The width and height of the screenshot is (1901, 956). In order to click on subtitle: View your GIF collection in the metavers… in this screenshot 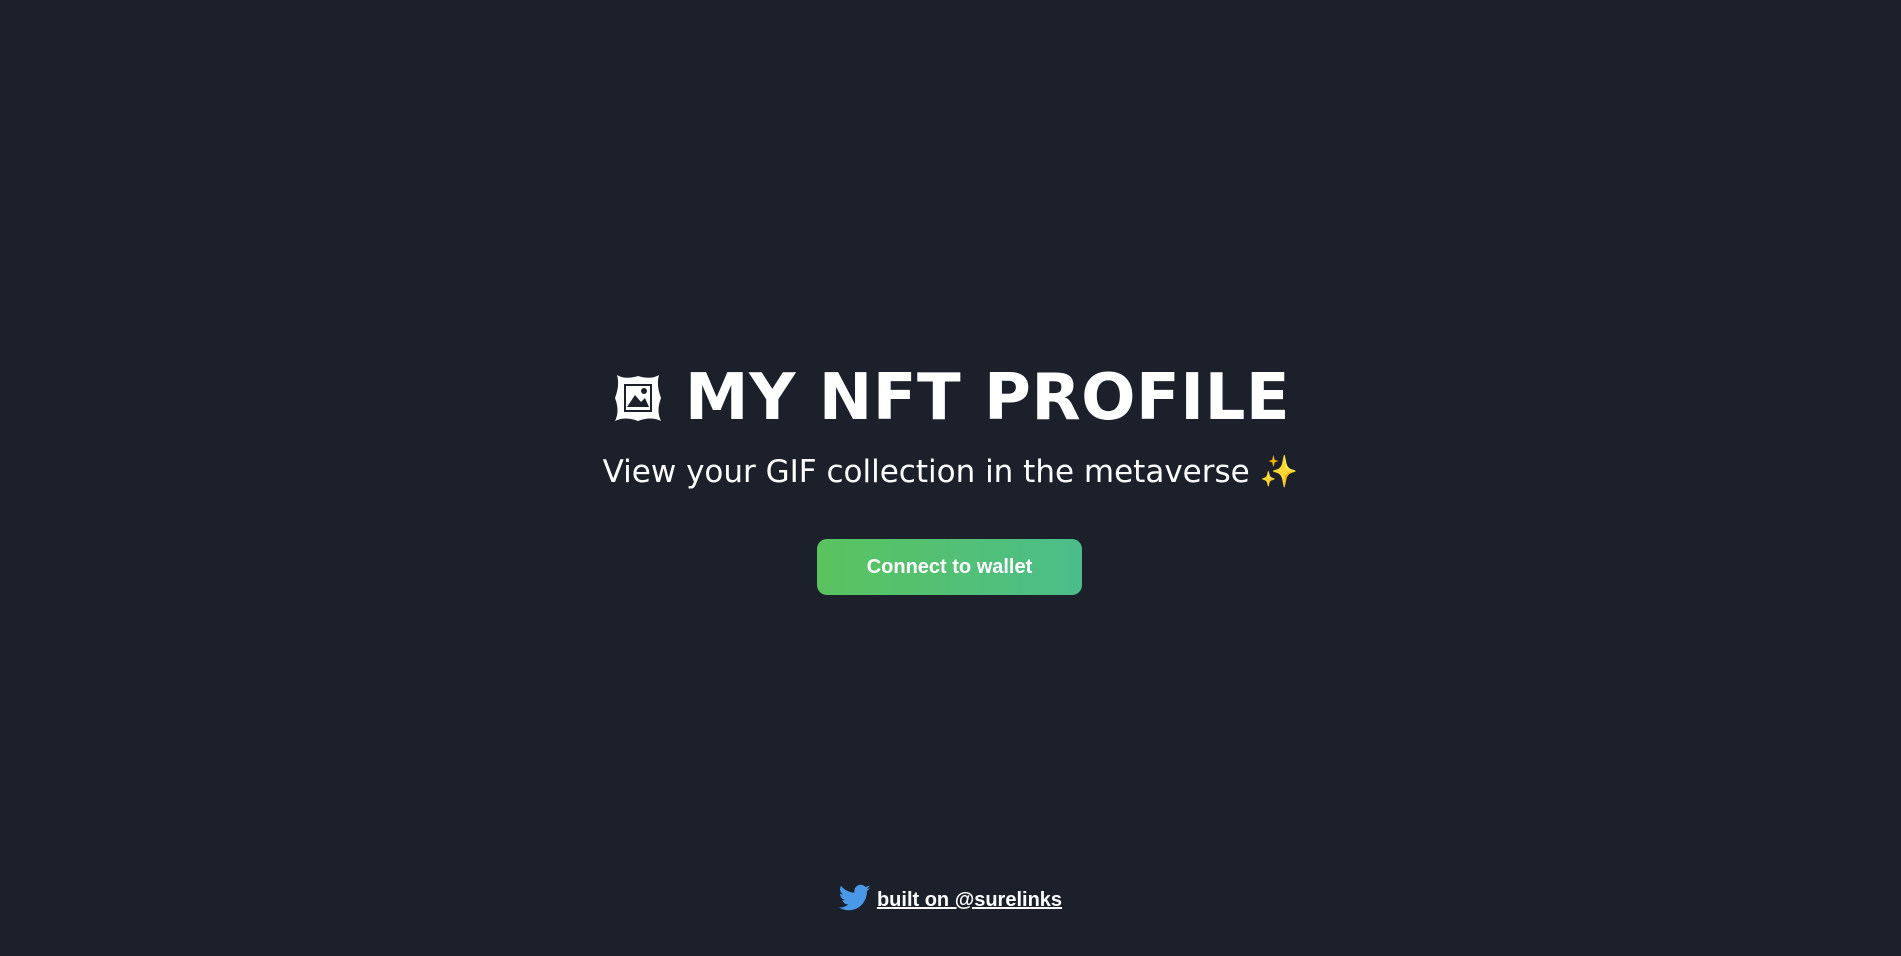, I will do `click(926, 472)`.